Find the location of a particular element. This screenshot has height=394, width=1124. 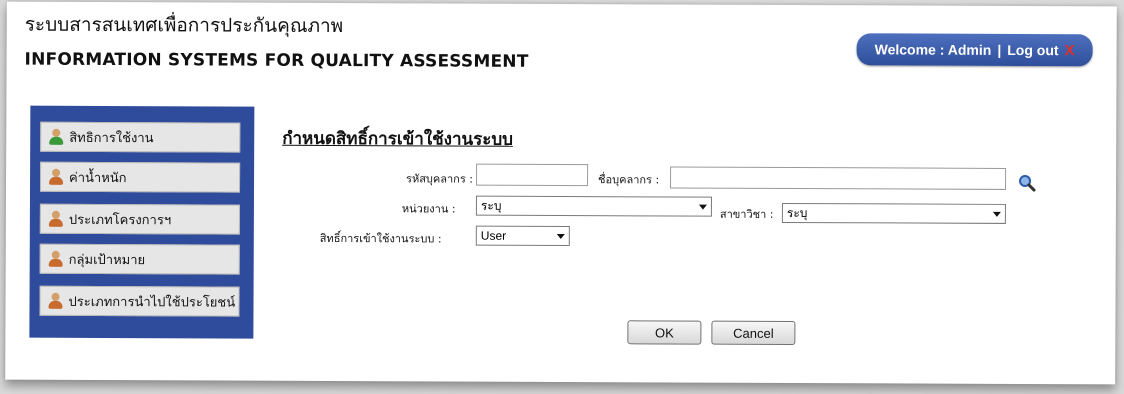

sidebar-item-project-types: ประเภทโครงการฯ is located at coordinates (139, 219).